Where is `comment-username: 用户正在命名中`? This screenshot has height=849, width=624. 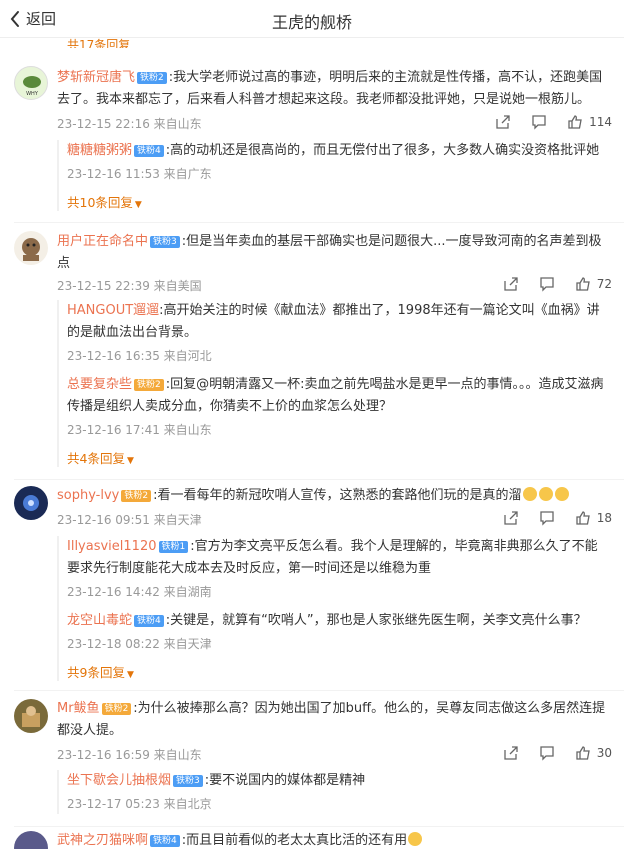
comment-username: 用户正在命名中 is located at coordinates (102, 241).